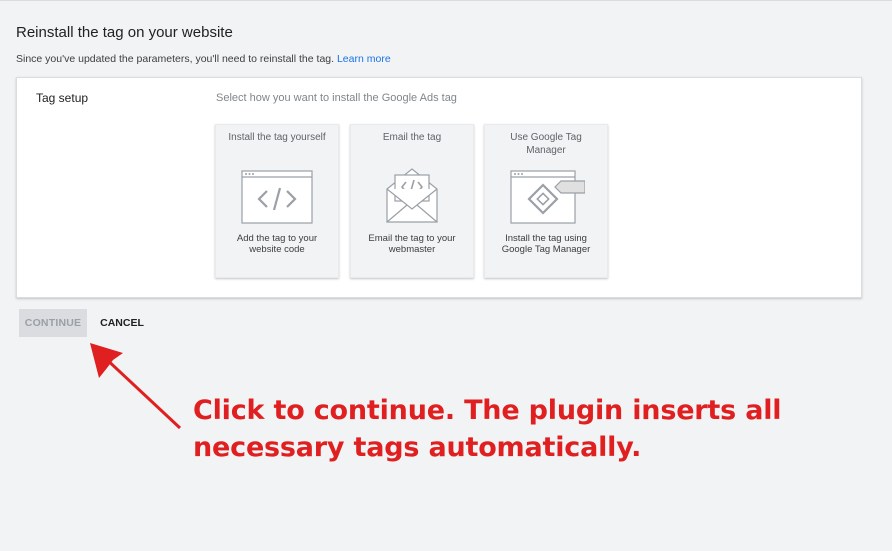  I want to click on cancel-button: CANCEL, so click(122, 323).